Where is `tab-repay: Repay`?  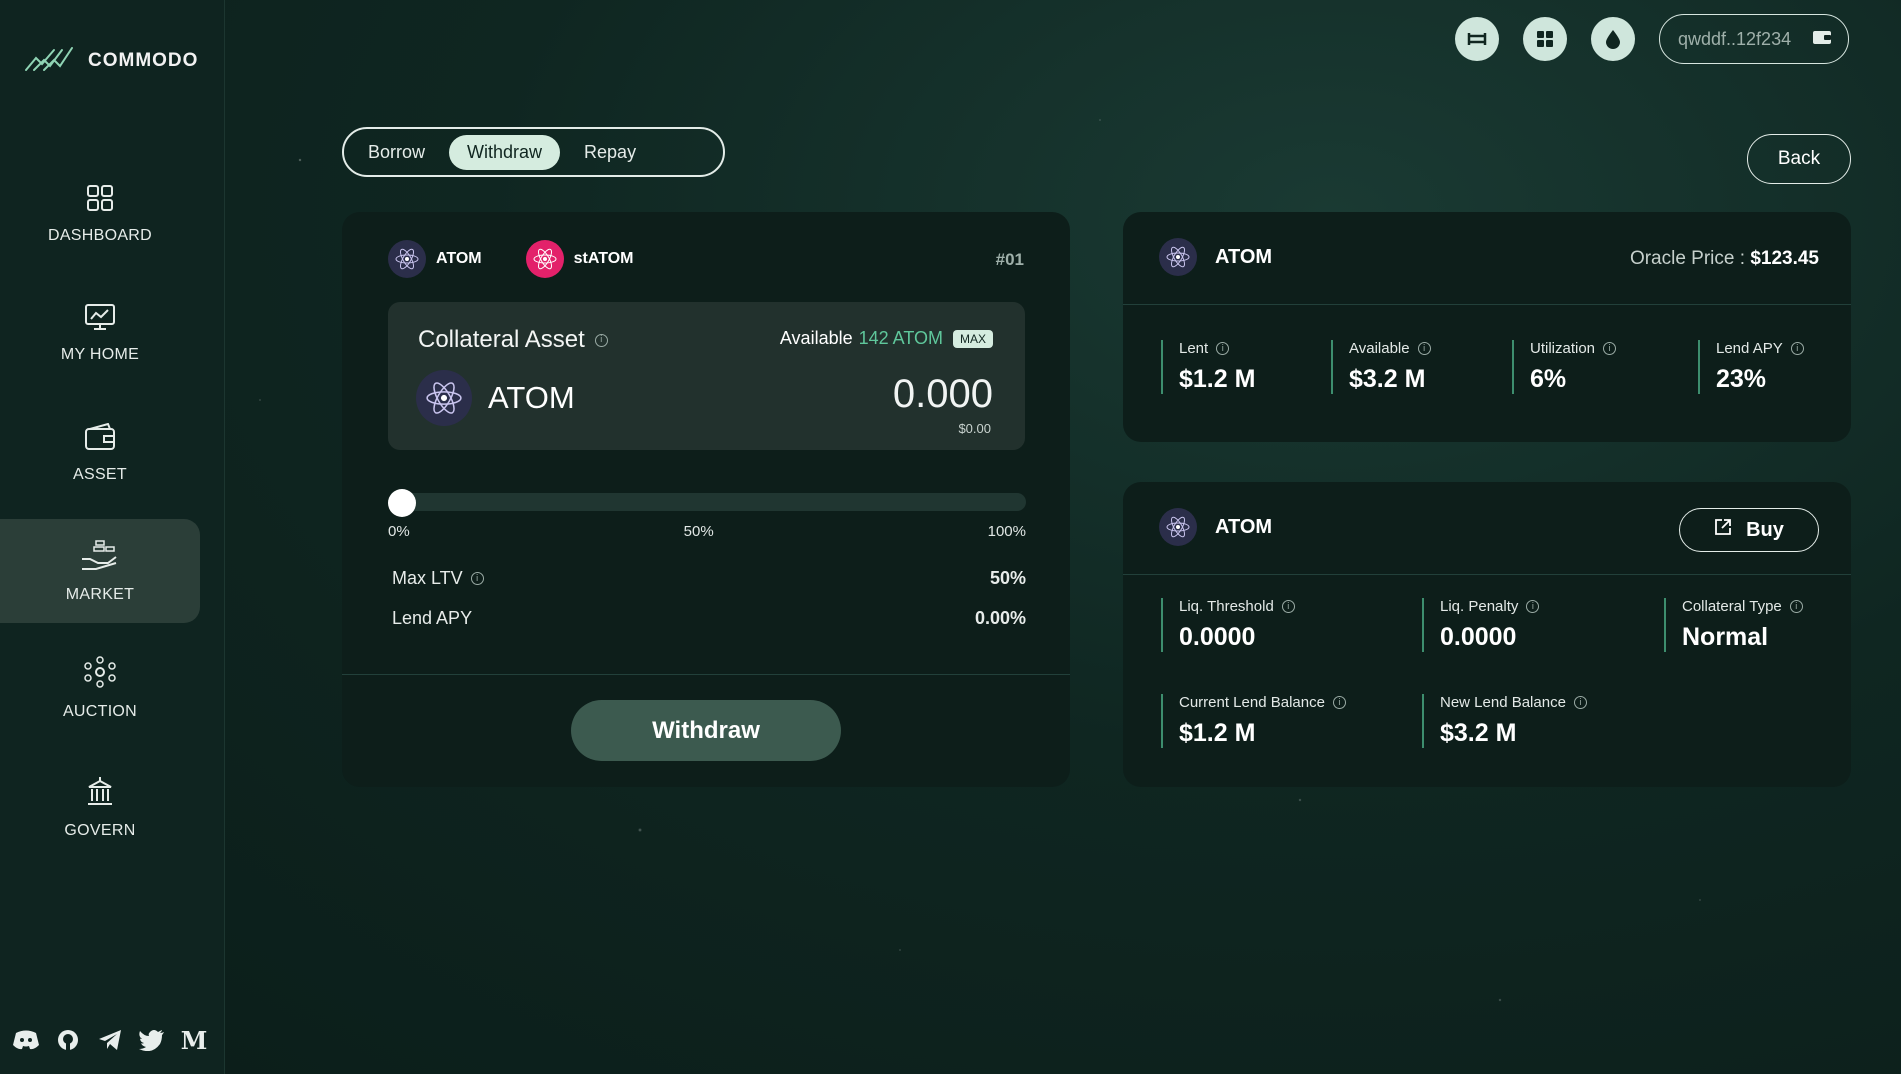 tab-repay: Repay is located at coordinates (610, 152).